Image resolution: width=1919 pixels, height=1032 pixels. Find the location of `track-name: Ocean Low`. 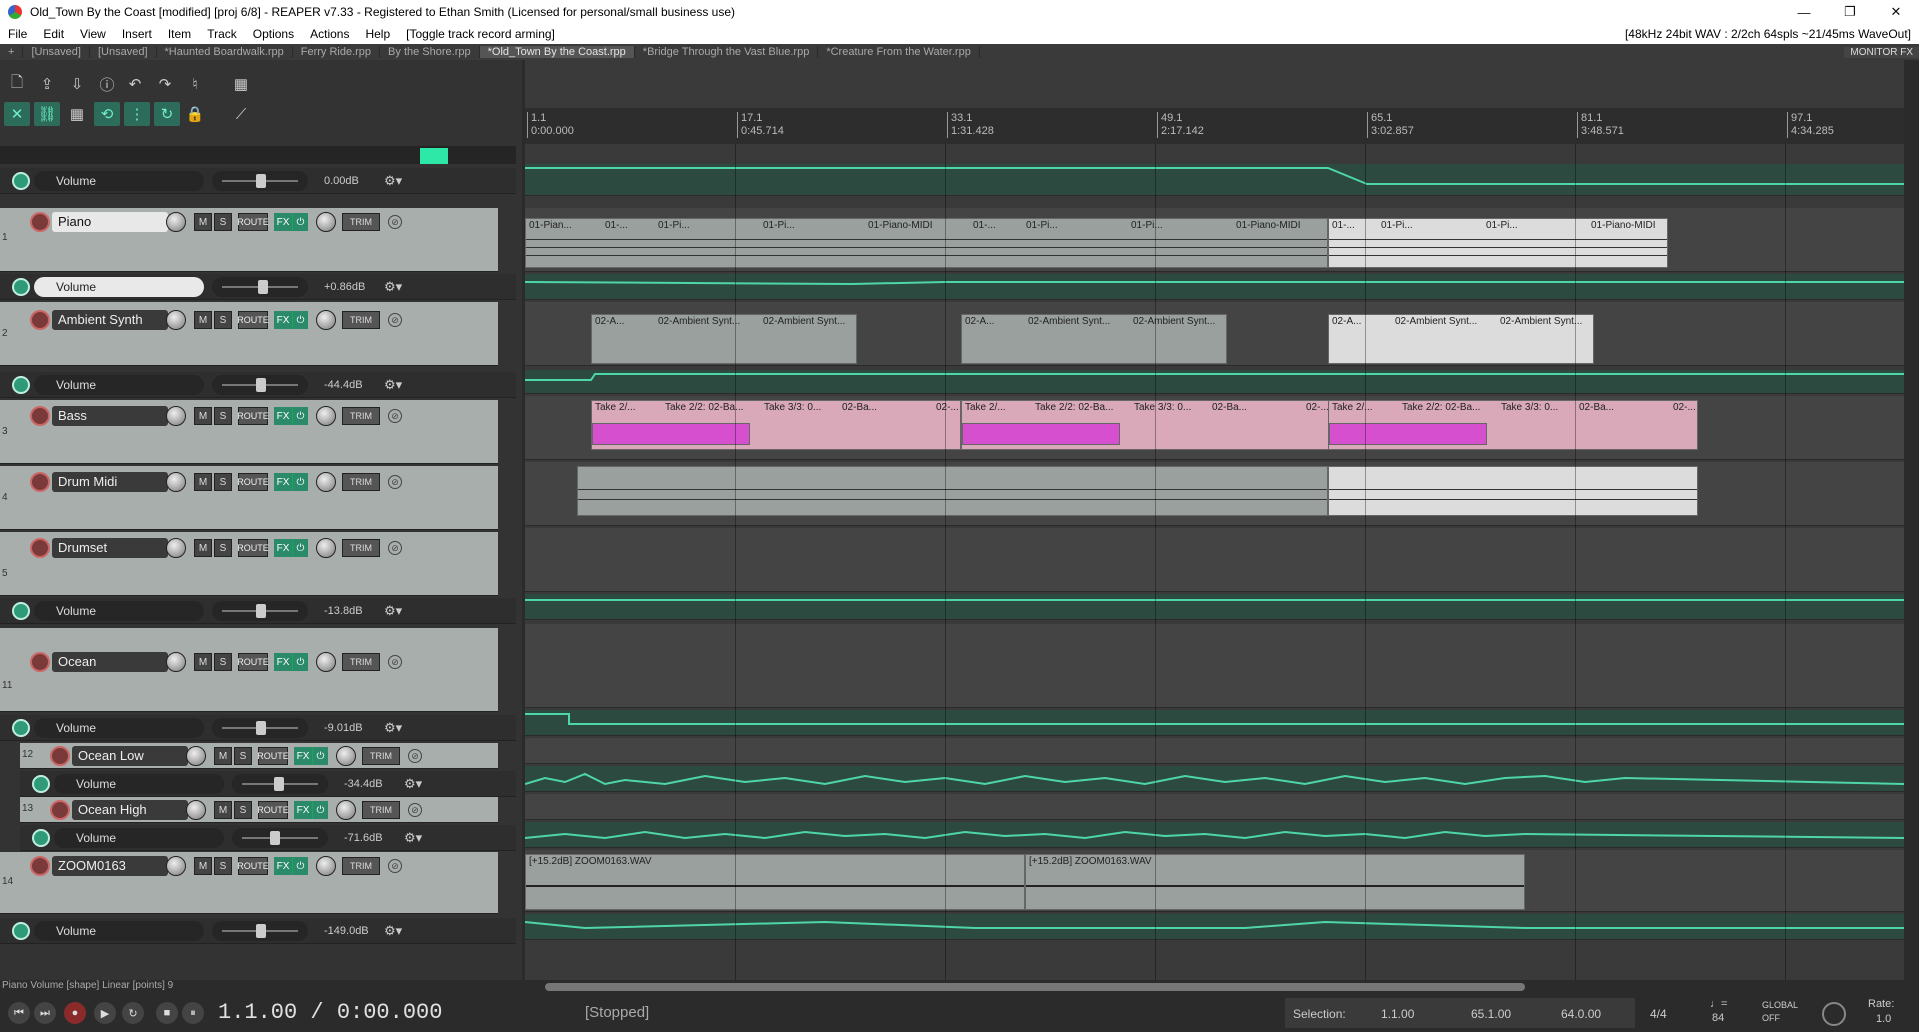

track-name: Ocean Low is located at coordinates (130, 756).